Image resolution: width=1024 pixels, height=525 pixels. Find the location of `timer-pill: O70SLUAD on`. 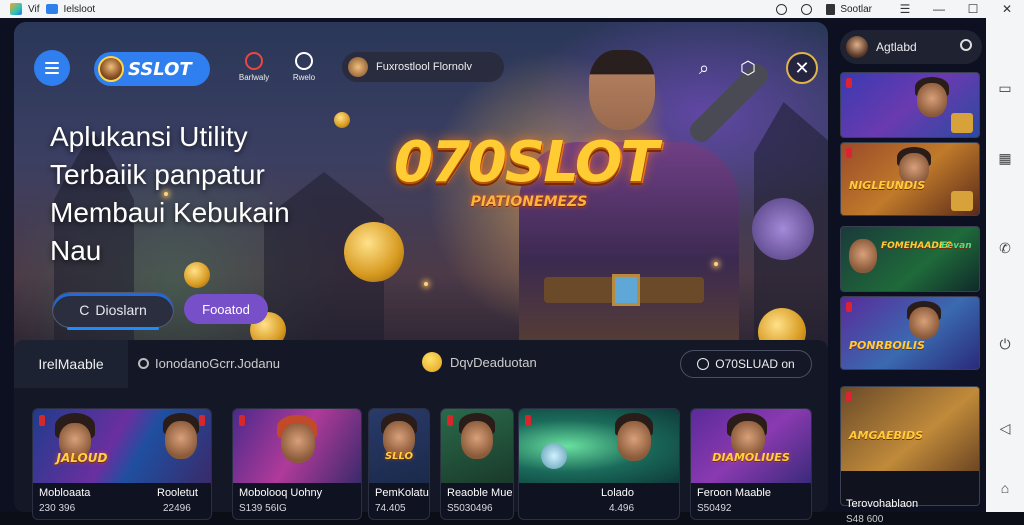

timer-pill: O70SLUAD on is located at coordinates (746, 364).